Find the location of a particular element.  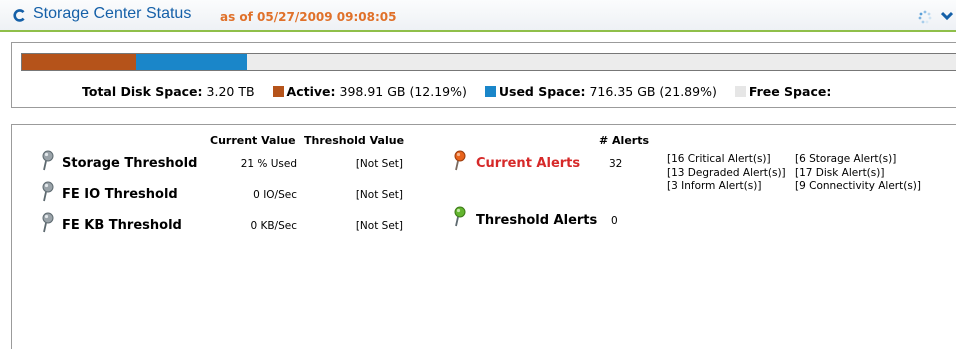

degraded-alerts-link: [13 Degraded Alert(s)] is located at coordinates (726, 174).